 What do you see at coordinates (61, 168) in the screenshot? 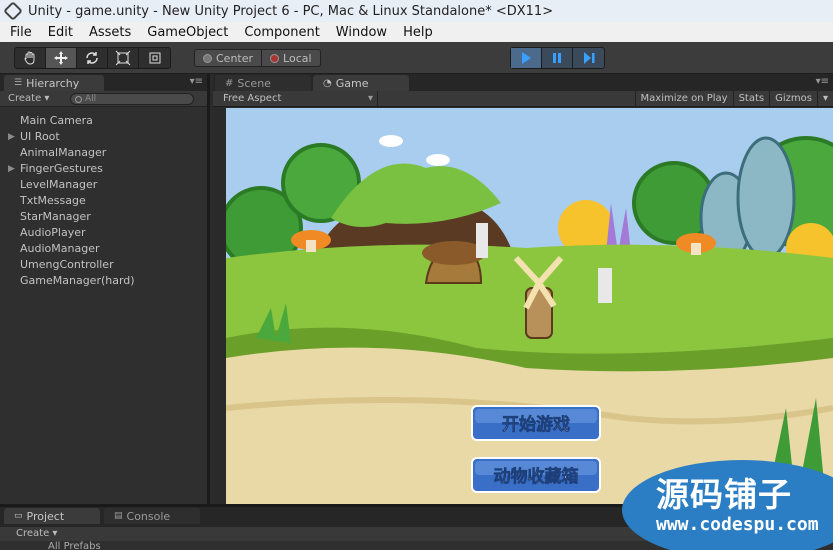
I see `hierarchy-item-label: FingerGestures` at bounding box center [61, 168].